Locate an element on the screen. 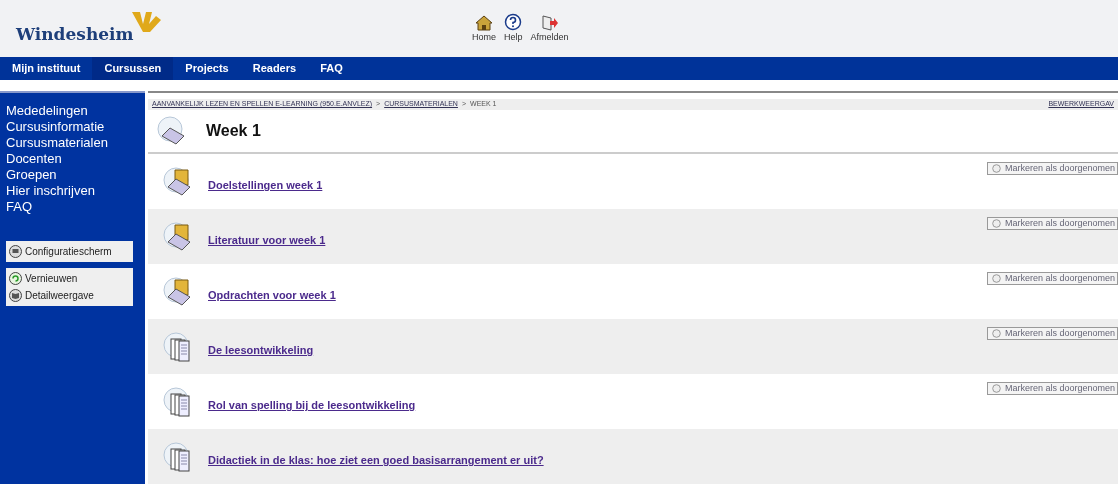  book-icon is located at coordinates (15, 295).